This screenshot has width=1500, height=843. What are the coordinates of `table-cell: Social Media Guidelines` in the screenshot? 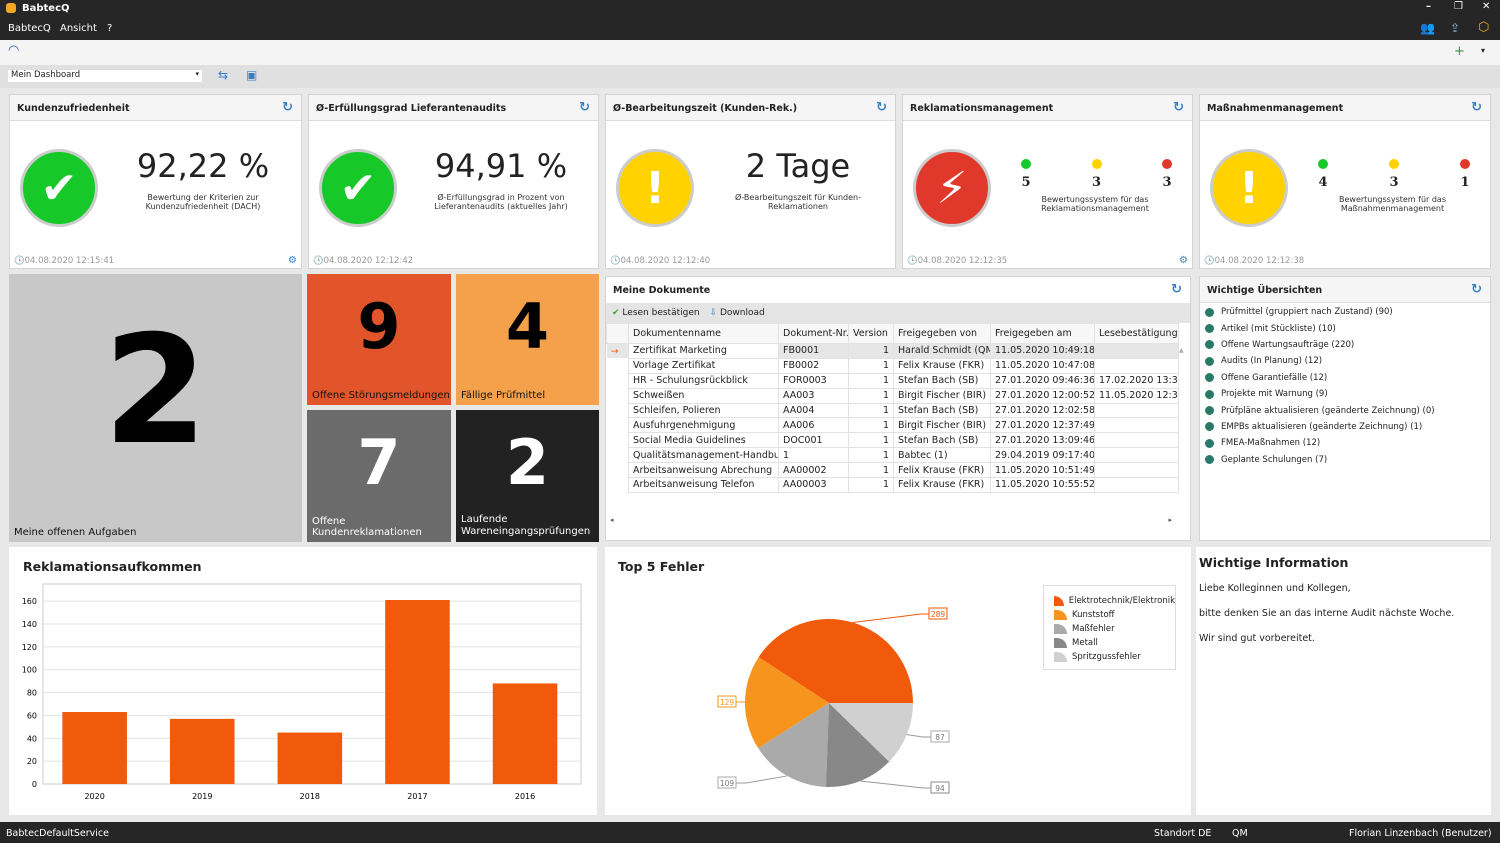 It's located at (703, 440).